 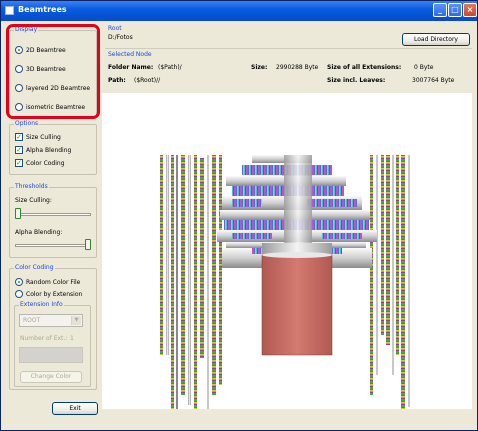 I want to click on path-key: Path:, so click(x=117, y=80).